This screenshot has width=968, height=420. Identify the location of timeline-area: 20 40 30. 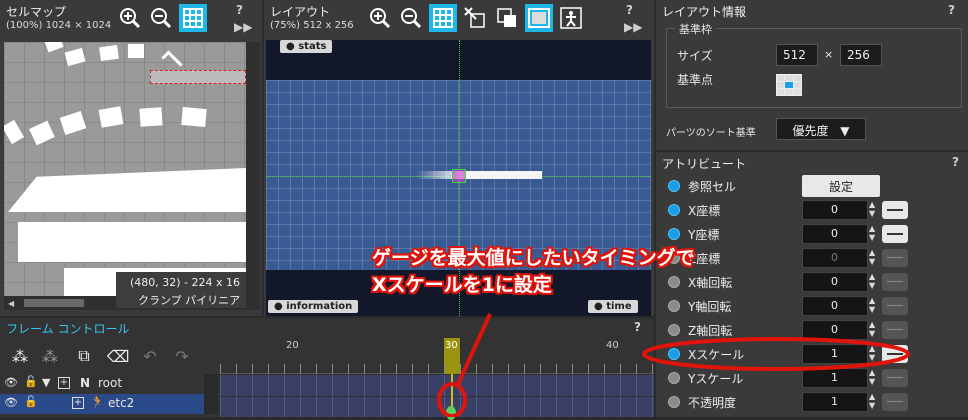
(437, 379).